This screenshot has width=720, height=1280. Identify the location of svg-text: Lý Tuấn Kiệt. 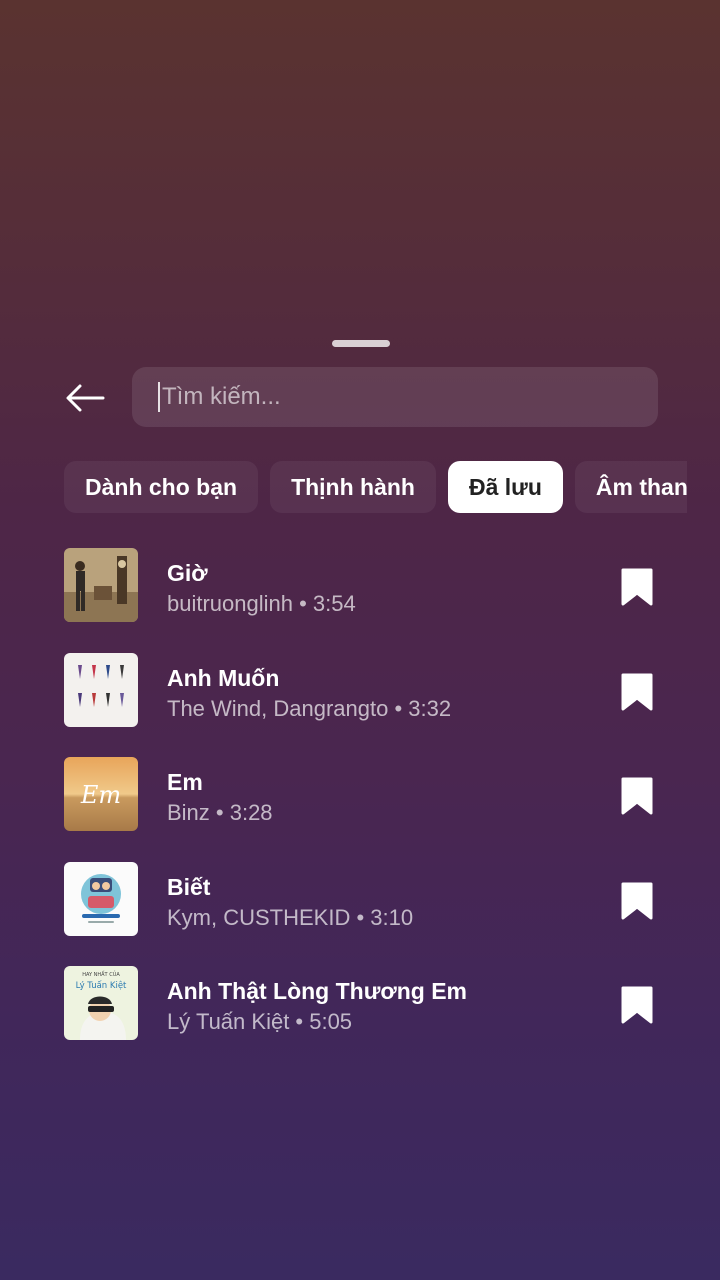
(101, 985).